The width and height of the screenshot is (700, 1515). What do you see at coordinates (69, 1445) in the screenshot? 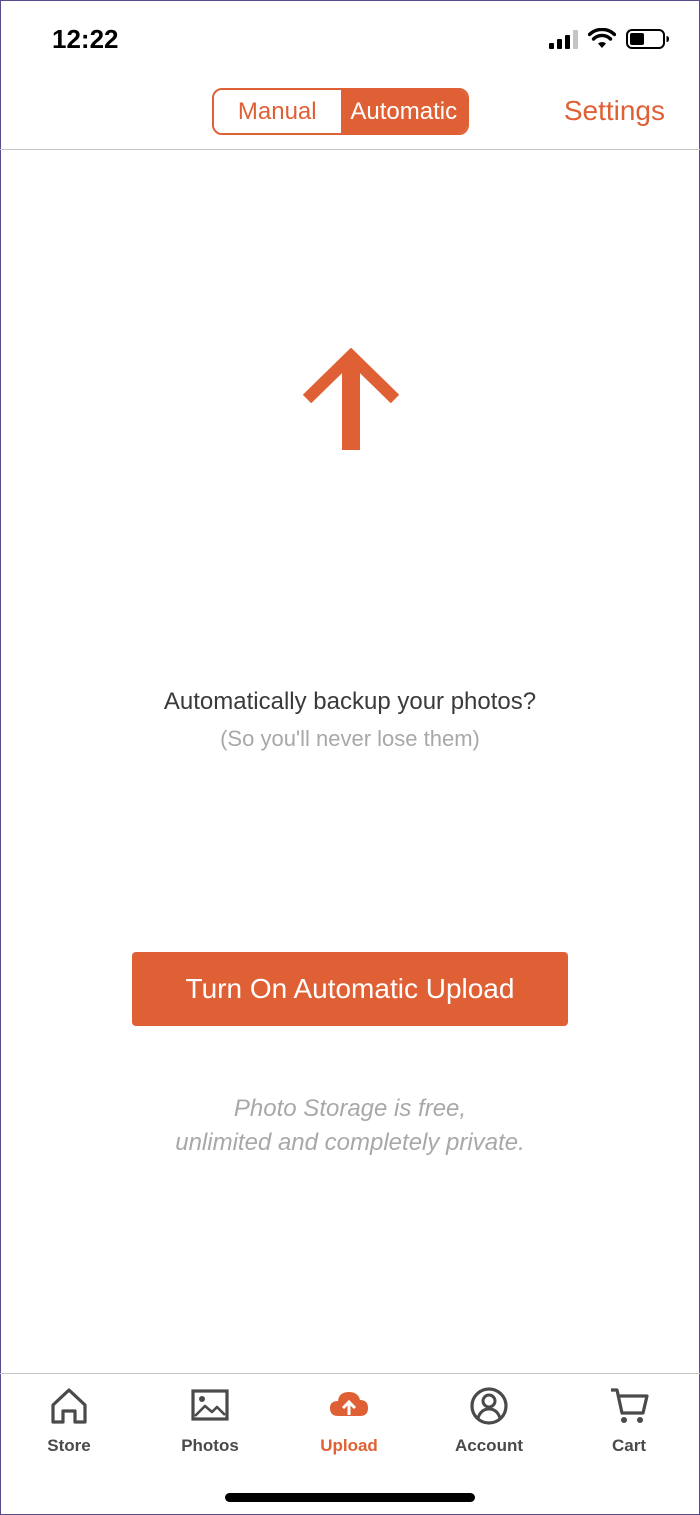
I see `tab-store-label: Store` at bounding box center [69, 1445].